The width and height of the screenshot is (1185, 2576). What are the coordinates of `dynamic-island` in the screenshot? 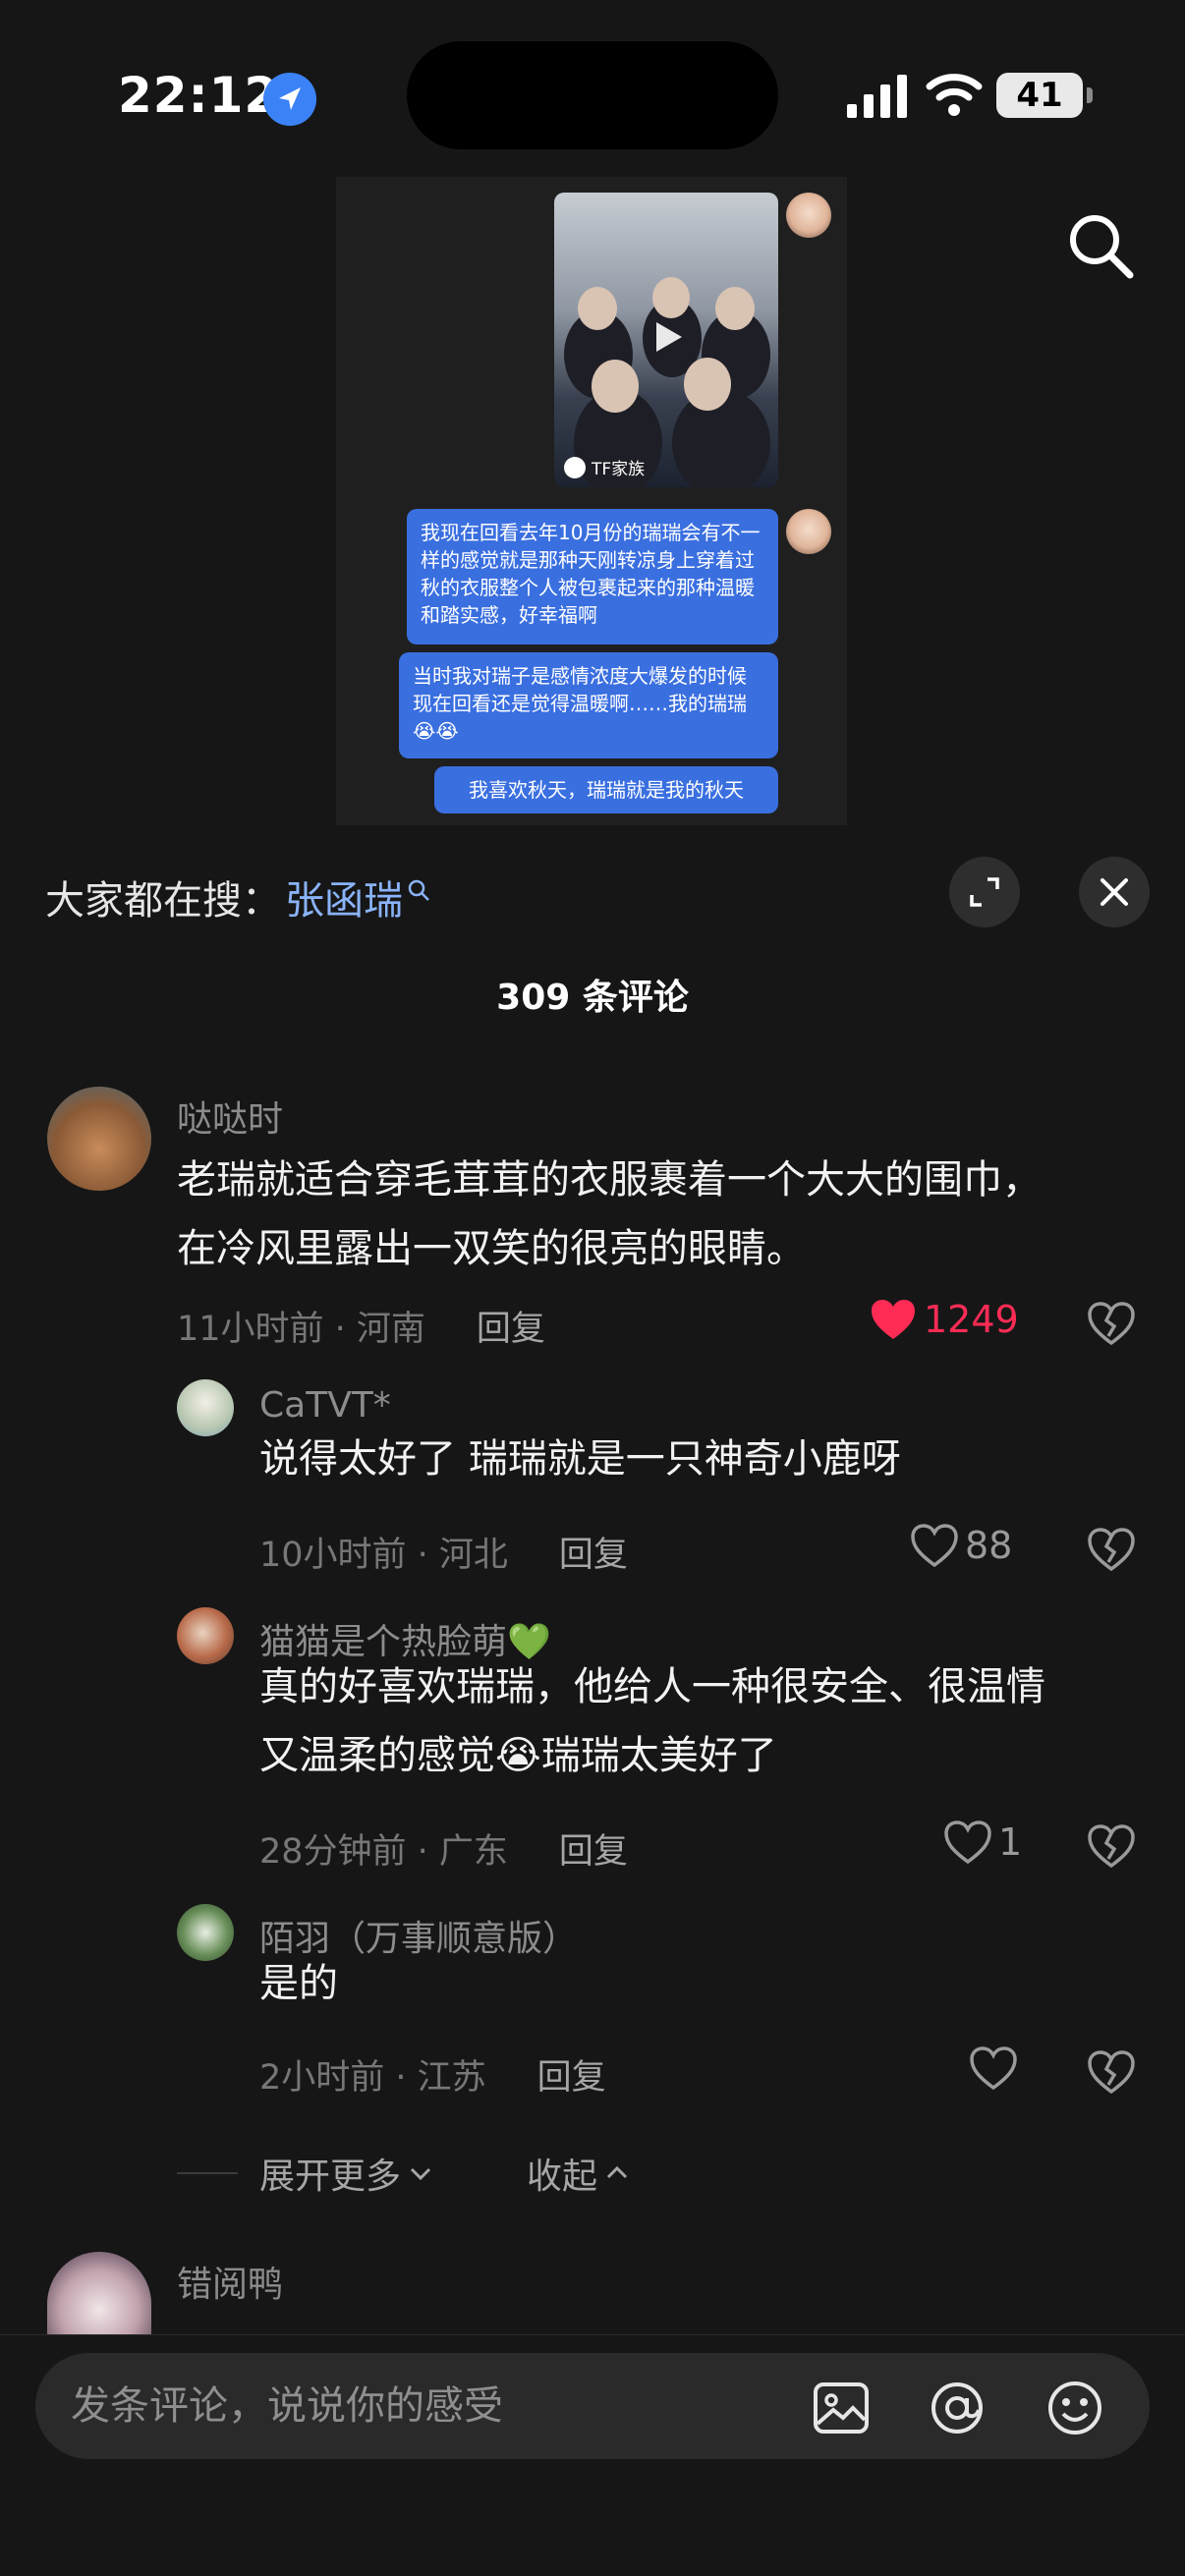 It's located at (592, 95).